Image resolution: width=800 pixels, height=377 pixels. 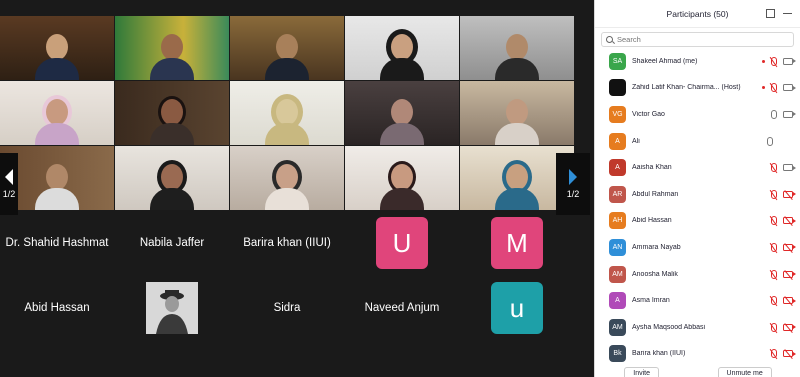 What do you see at coordinates (172, 308) in the screenshot?
I see `participant-avatar-tile` at bounding box center [172, 308].